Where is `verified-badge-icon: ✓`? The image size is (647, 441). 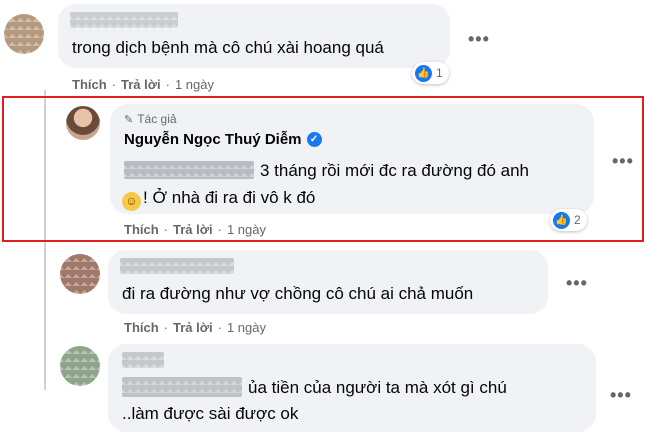 verified-badge-icon: ✓ is located at coordinates (314, 139).